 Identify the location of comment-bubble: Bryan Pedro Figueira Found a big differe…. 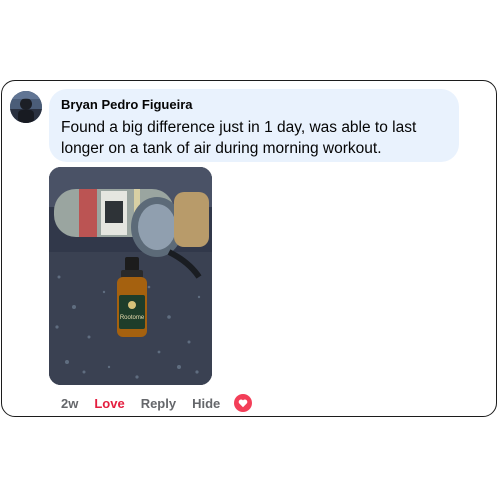
(254, 125).